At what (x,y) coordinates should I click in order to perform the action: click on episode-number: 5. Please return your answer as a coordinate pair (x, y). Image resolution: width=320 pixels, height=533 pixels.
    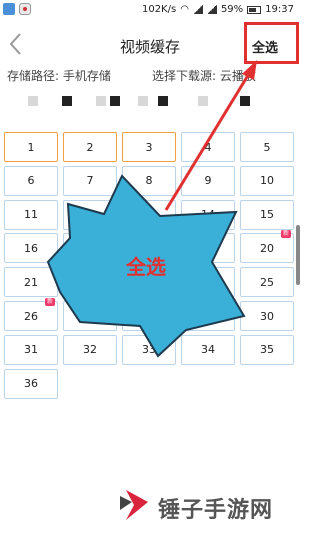
    Looking at the image, I should click on (267, 147).